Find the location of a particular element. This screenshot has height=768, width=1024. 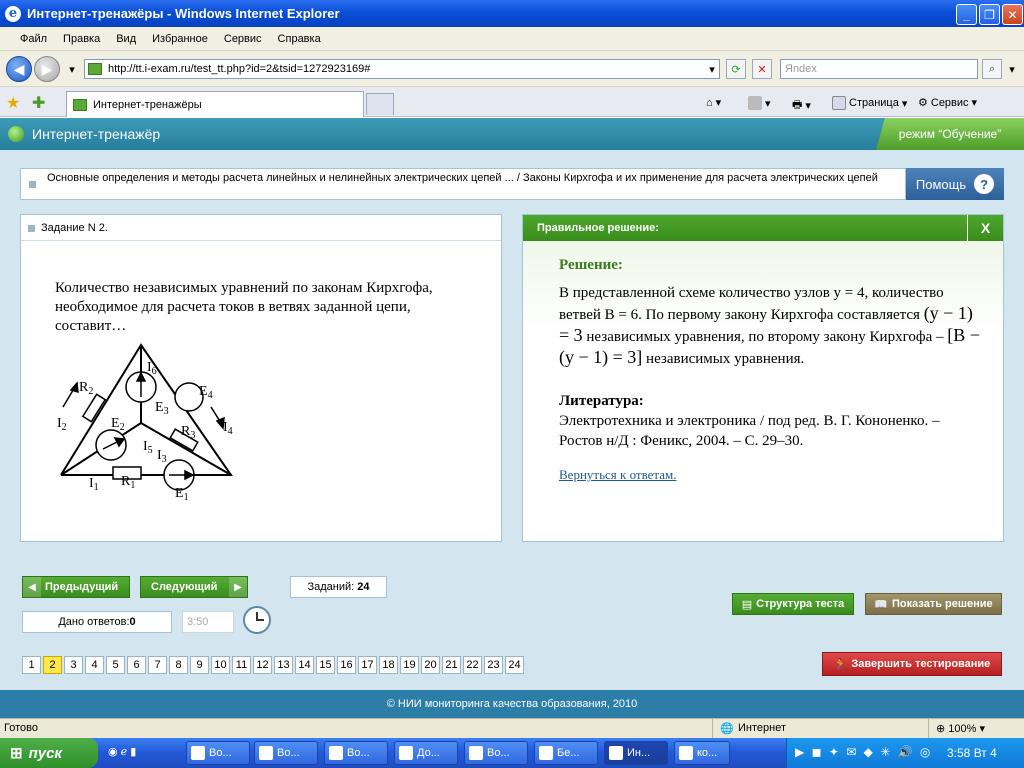

svg-text: I5 is located at coordinates (148, 447).